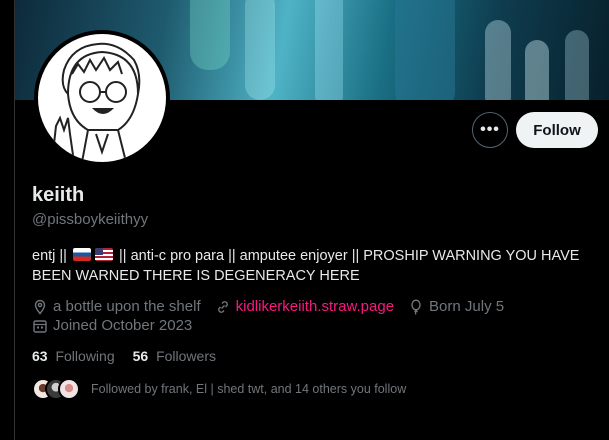  I want to click on follow-stats: 63 Following 56 Followers, so click(133, 356).